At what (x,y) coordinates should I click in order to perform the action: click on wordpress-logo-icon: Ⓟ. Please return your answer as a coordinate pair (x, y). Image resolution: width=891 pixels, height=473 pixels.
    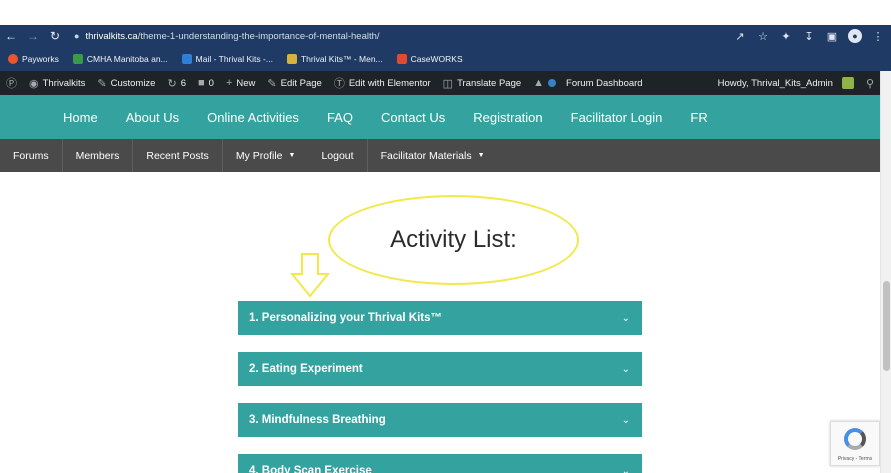
    Looking at the image, I should click on (11, 83).